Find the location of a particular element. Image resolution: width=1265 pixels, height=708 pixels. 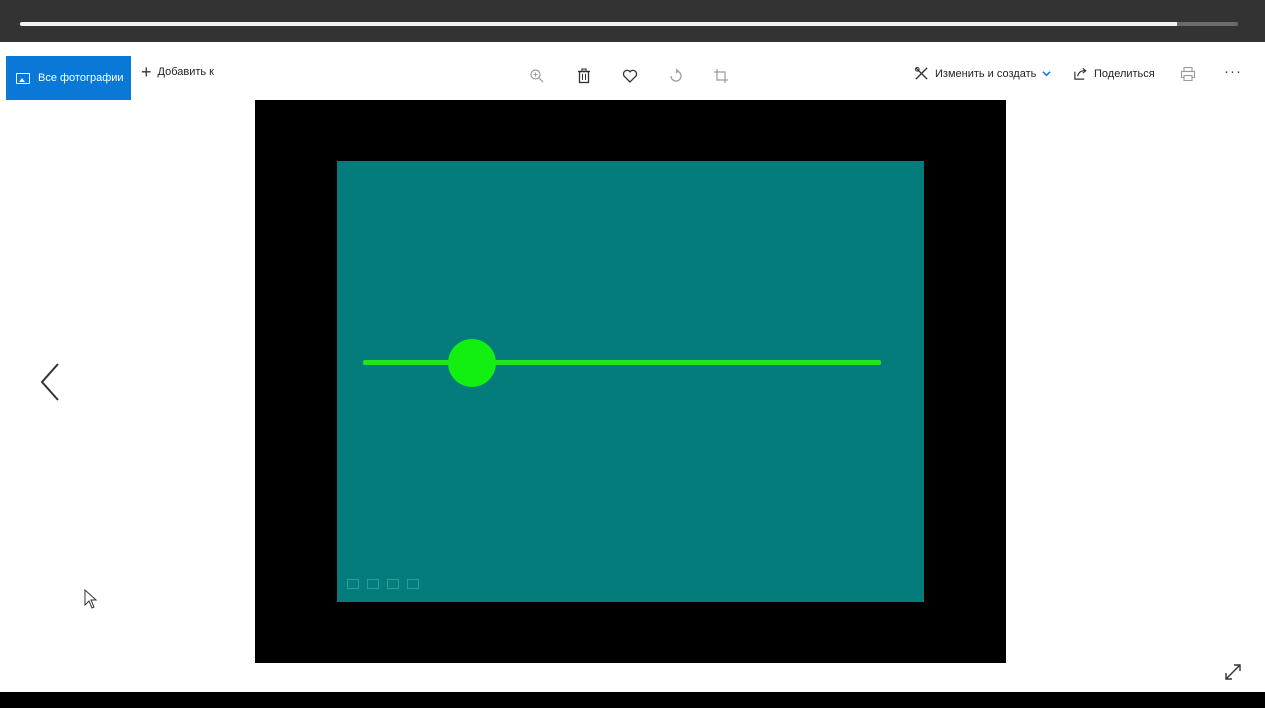

expand-icon is located at coordinates (1233, 672).